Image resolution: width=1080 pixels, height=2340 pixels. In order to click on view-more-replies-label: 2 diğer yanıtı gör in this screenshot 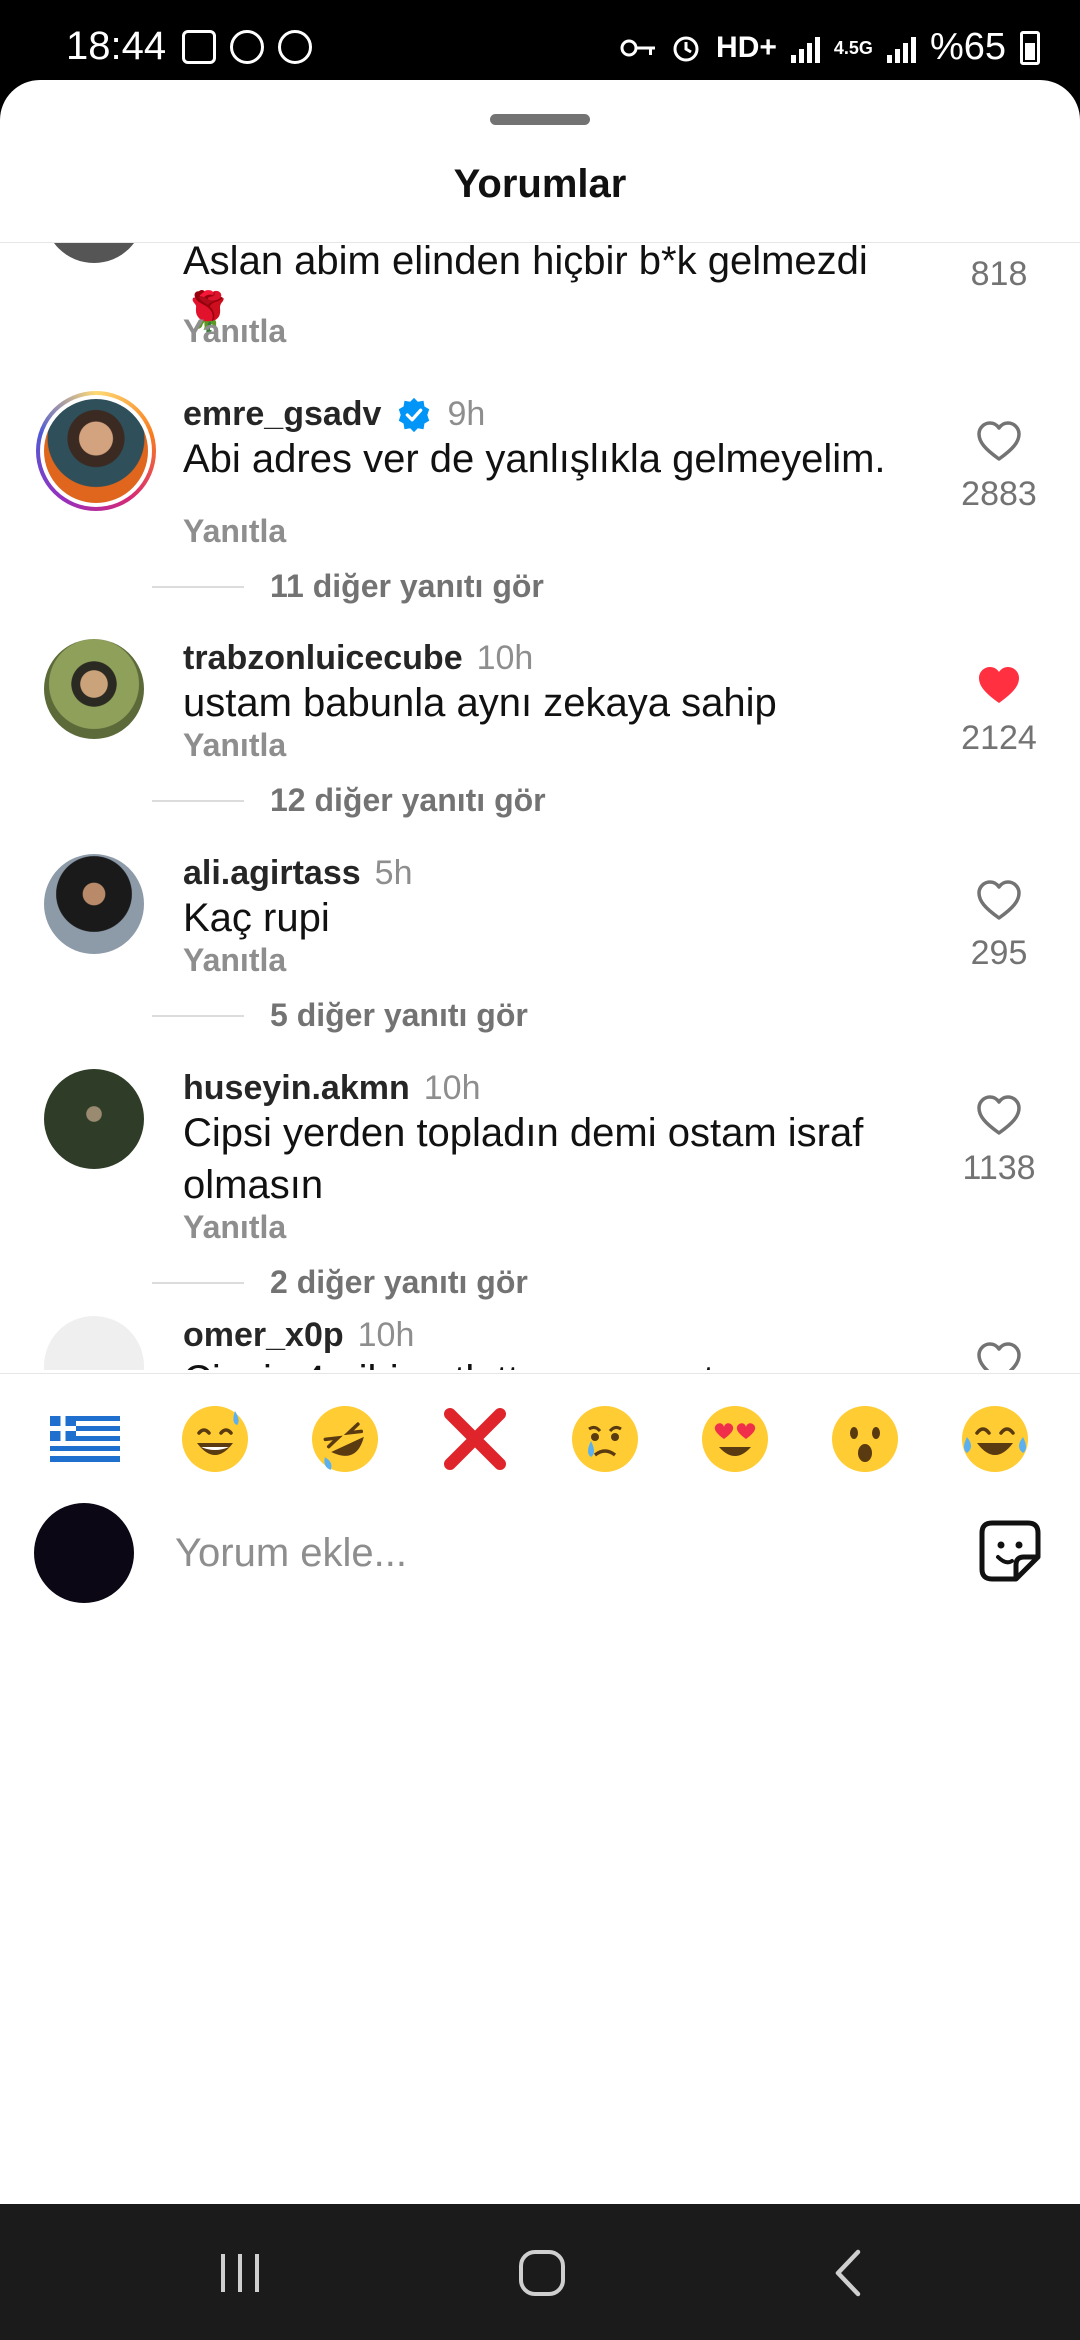, I will do `click(399, 1282)`.